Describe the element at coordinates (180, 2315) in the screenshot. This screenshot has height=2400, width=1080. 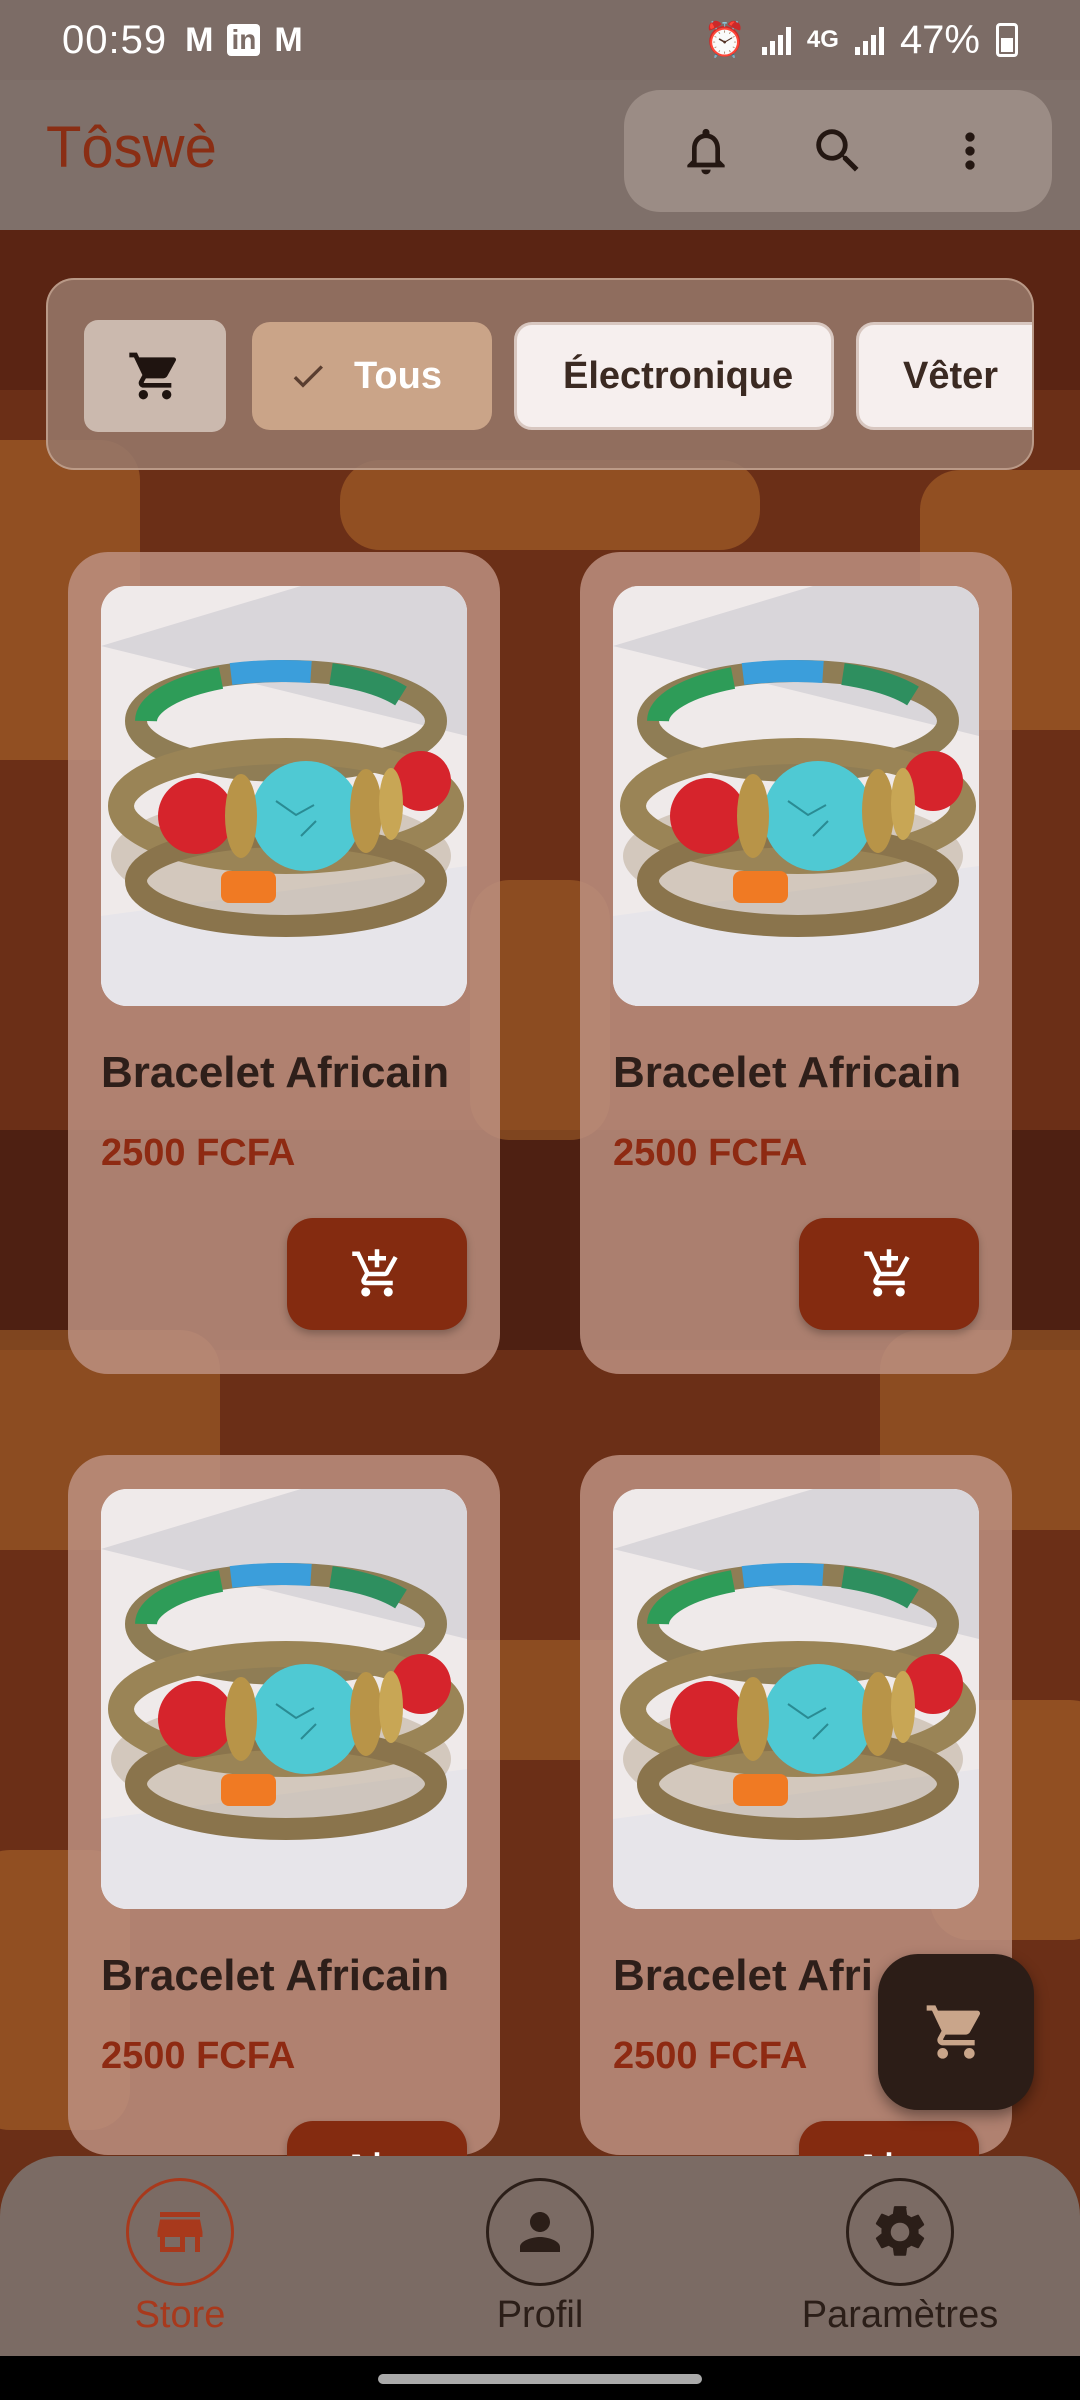
I see `nav-label: Store` at that location.